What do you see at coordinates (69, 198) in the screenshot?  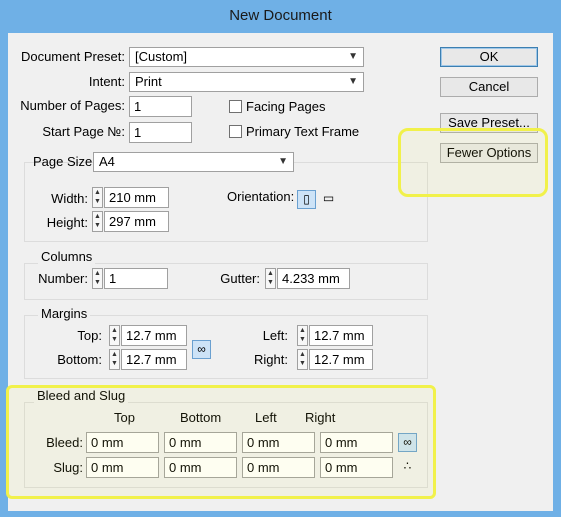 I see `width-label: Width:` at bounding box center [69, 198].